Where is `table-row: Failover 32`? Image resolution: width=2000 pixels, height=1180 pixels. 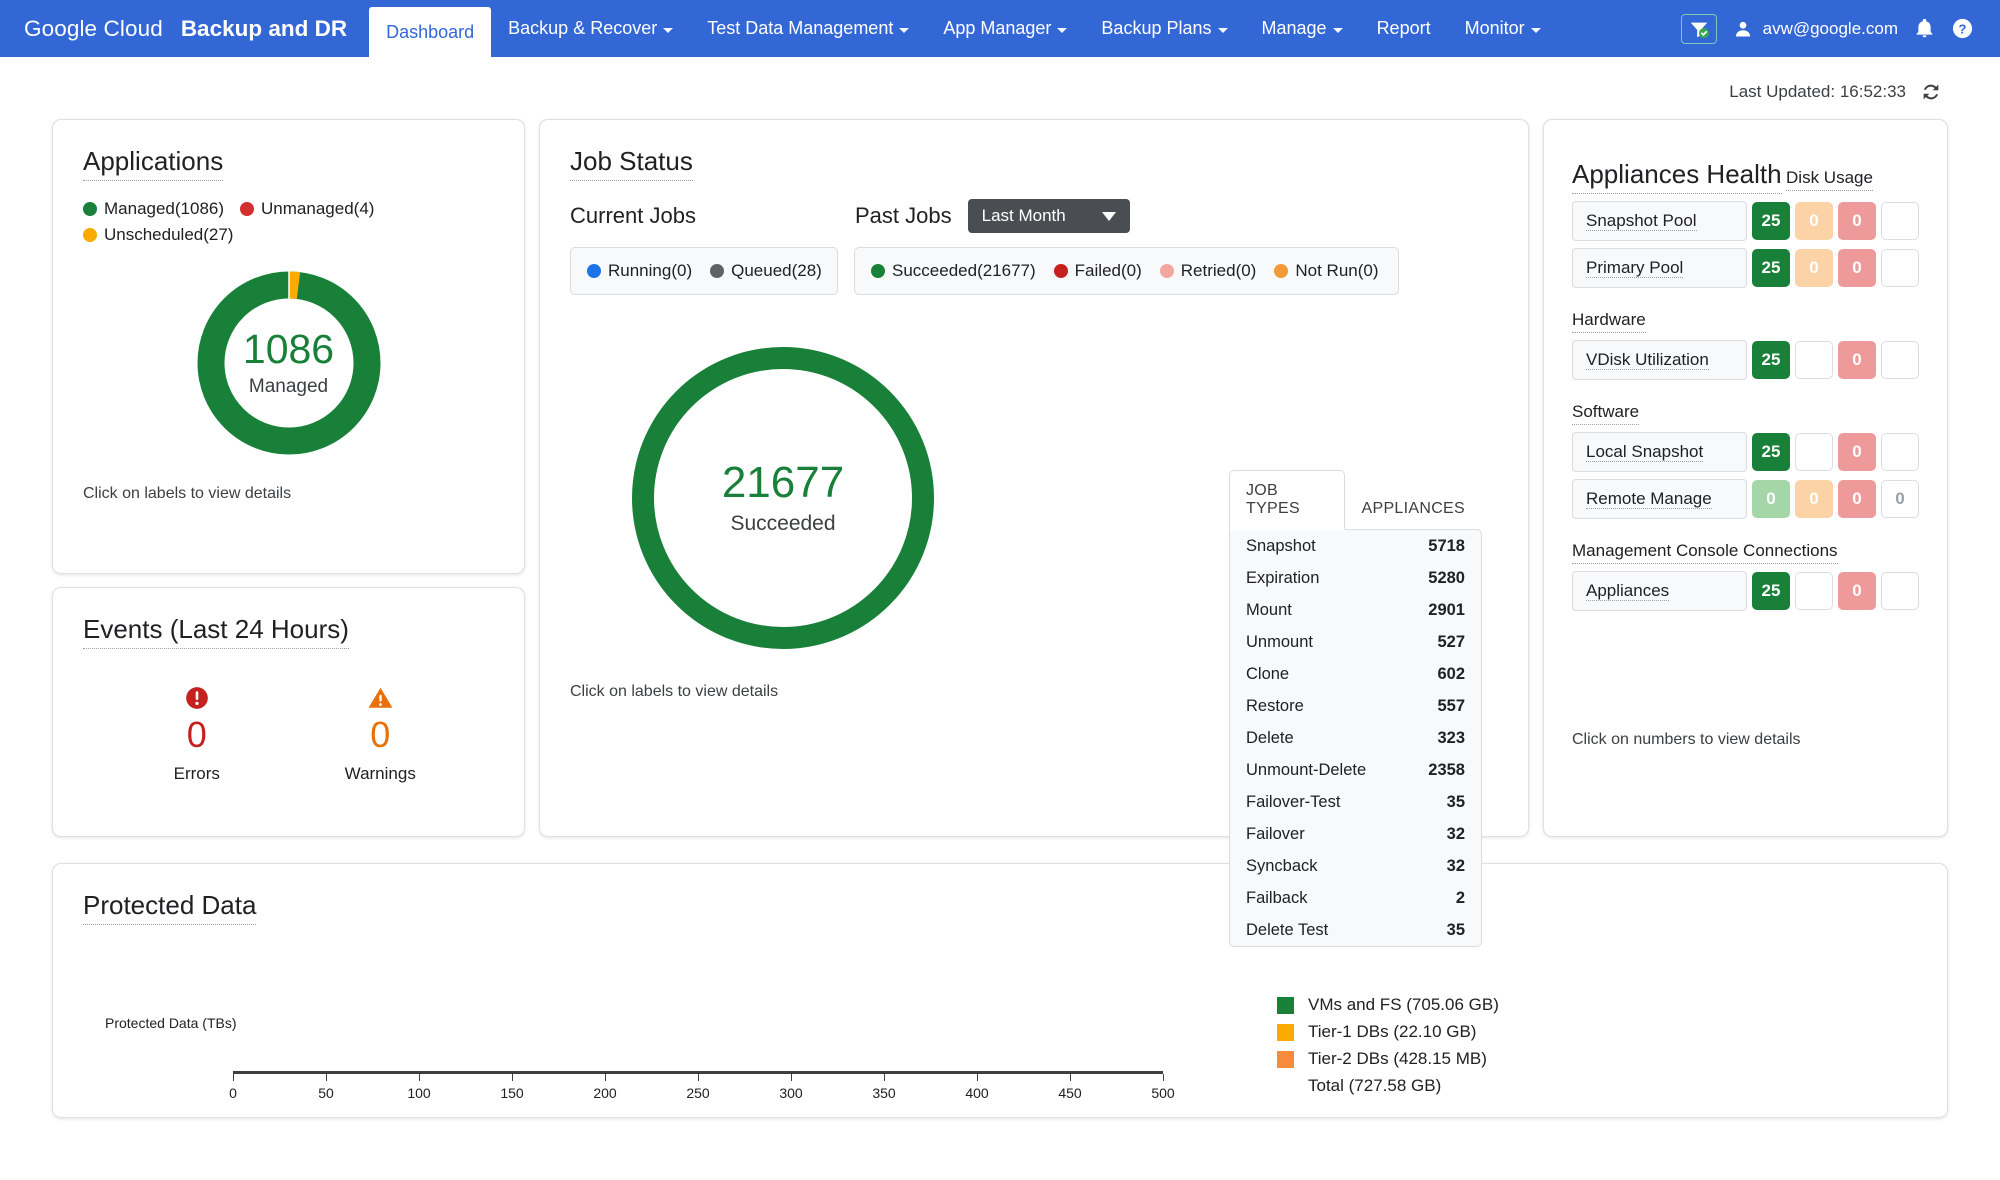
table-row: Failover 32 is located at coordinates (1355, 834).